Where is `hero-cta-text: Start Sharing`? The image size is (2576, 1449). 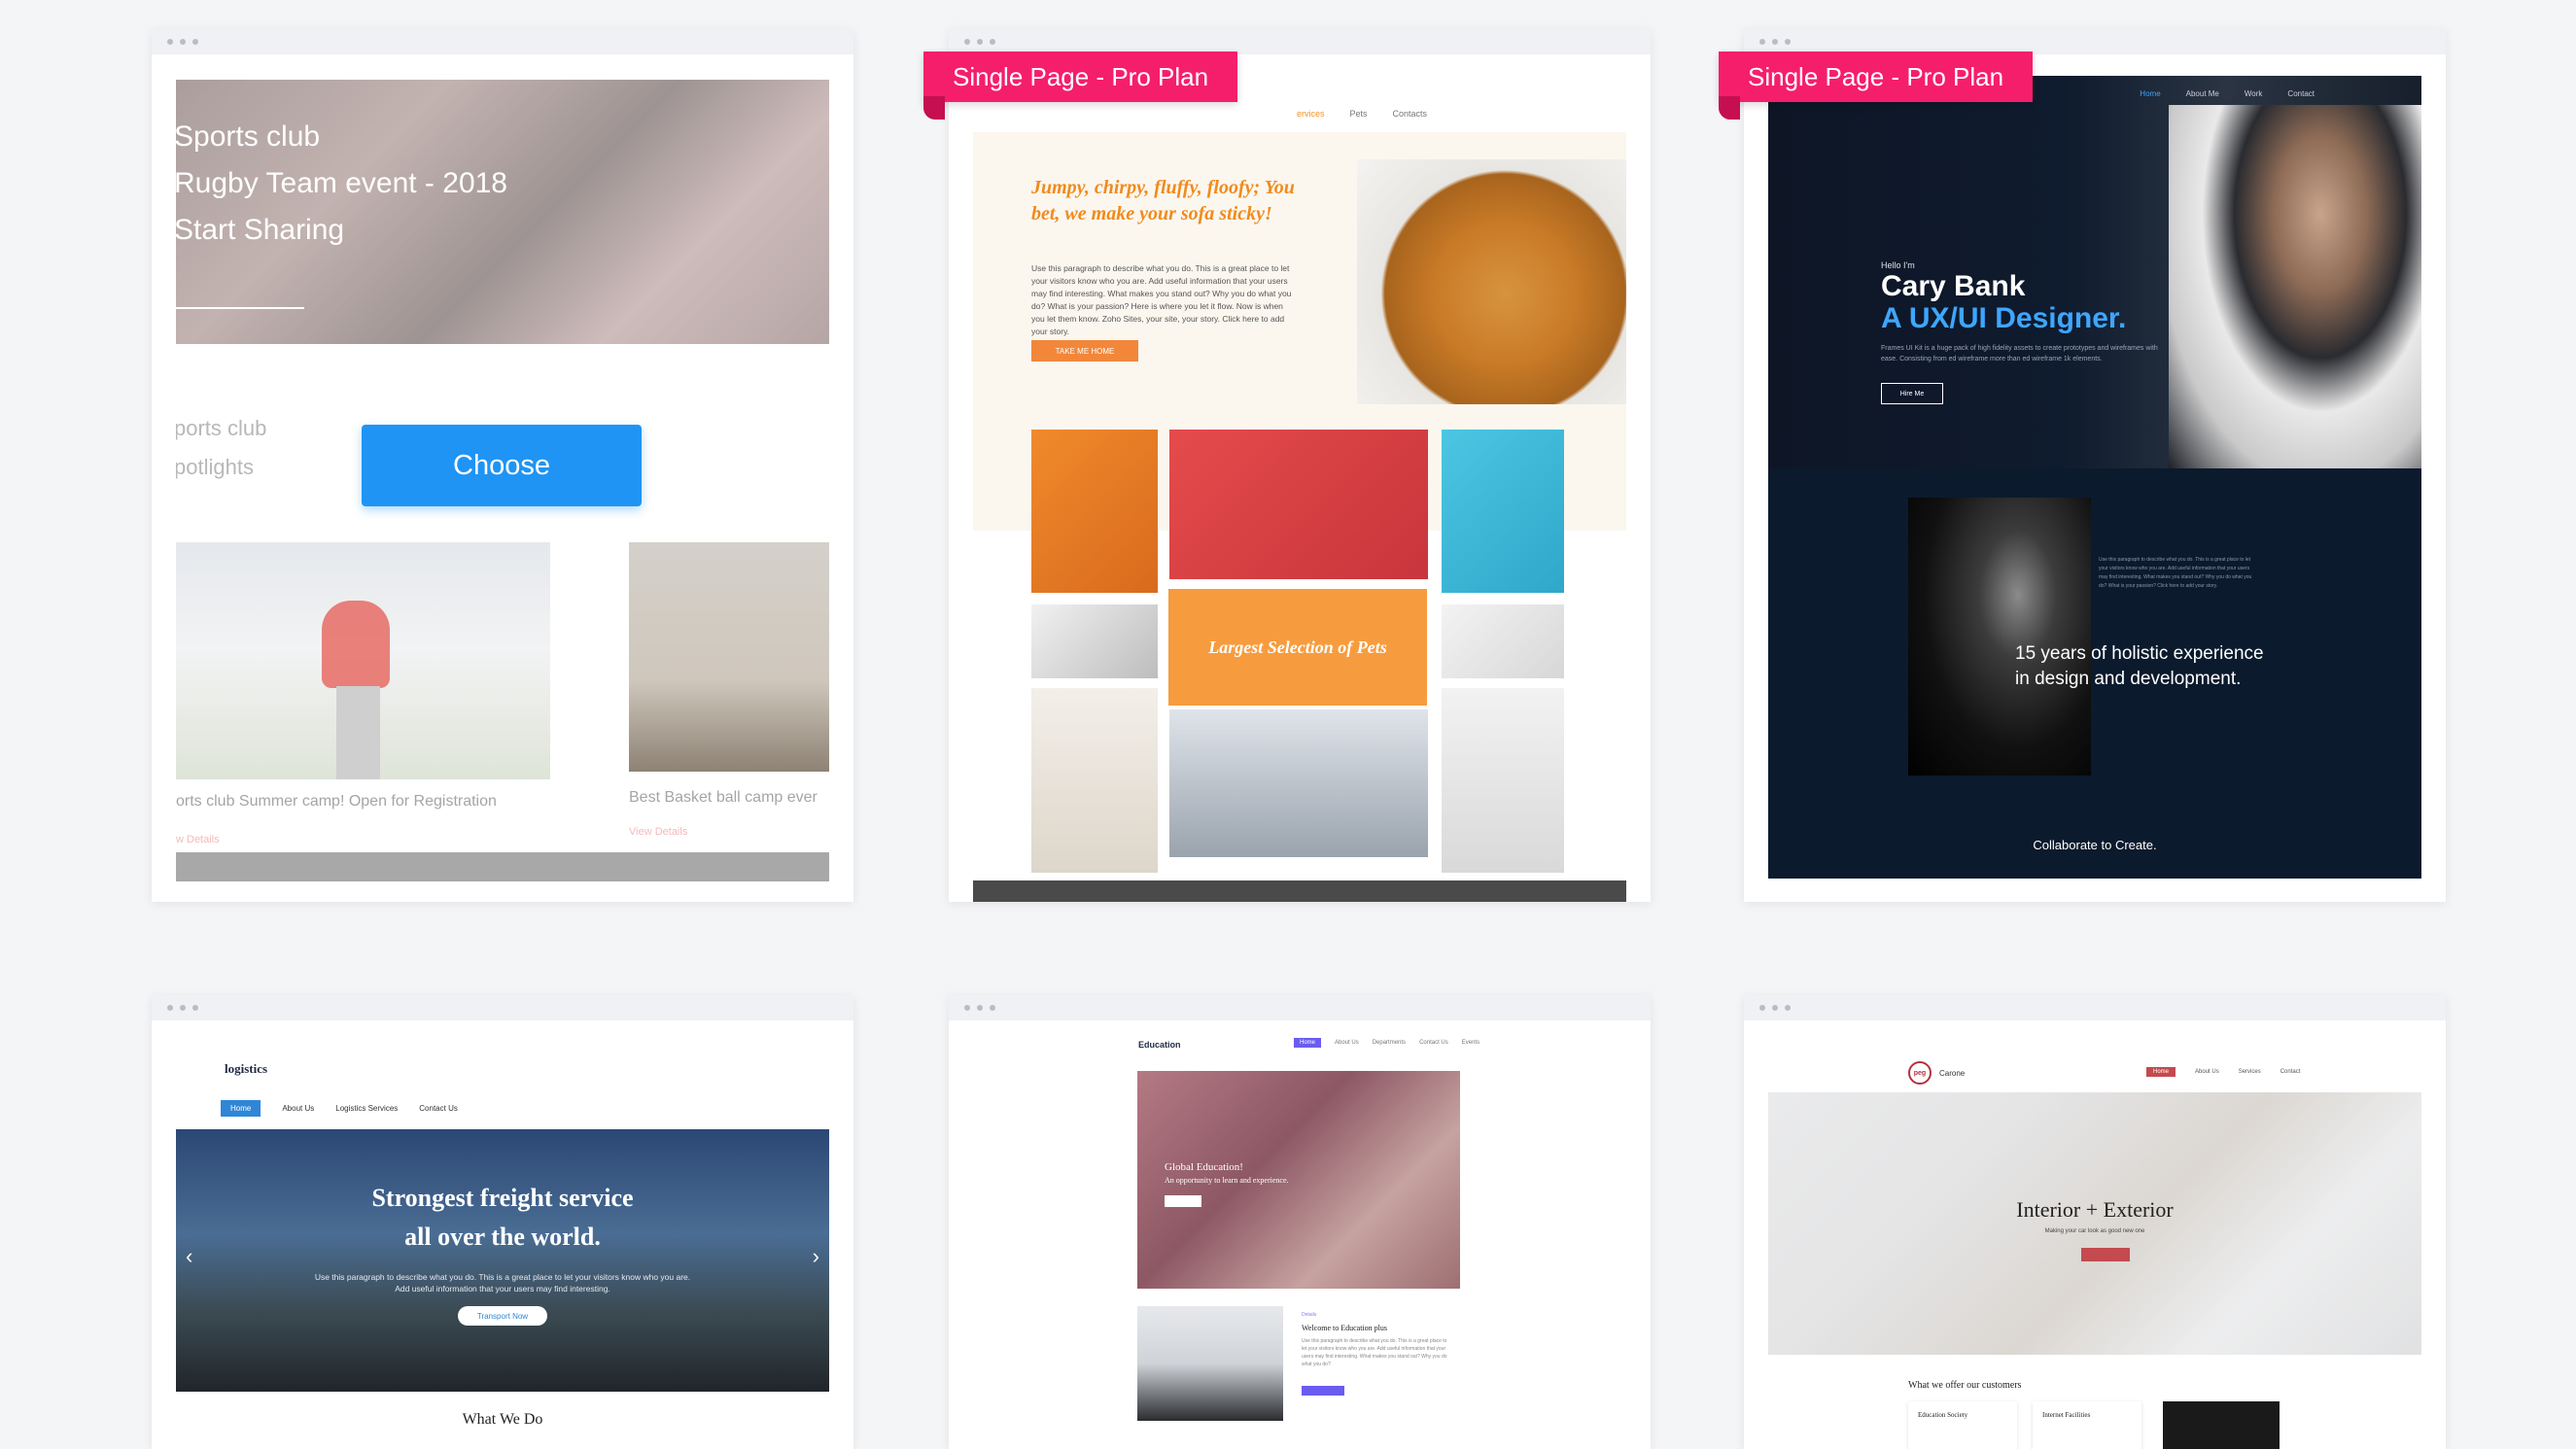
hero-cta-text: Start Sharing is located at coordinates (260, 230).